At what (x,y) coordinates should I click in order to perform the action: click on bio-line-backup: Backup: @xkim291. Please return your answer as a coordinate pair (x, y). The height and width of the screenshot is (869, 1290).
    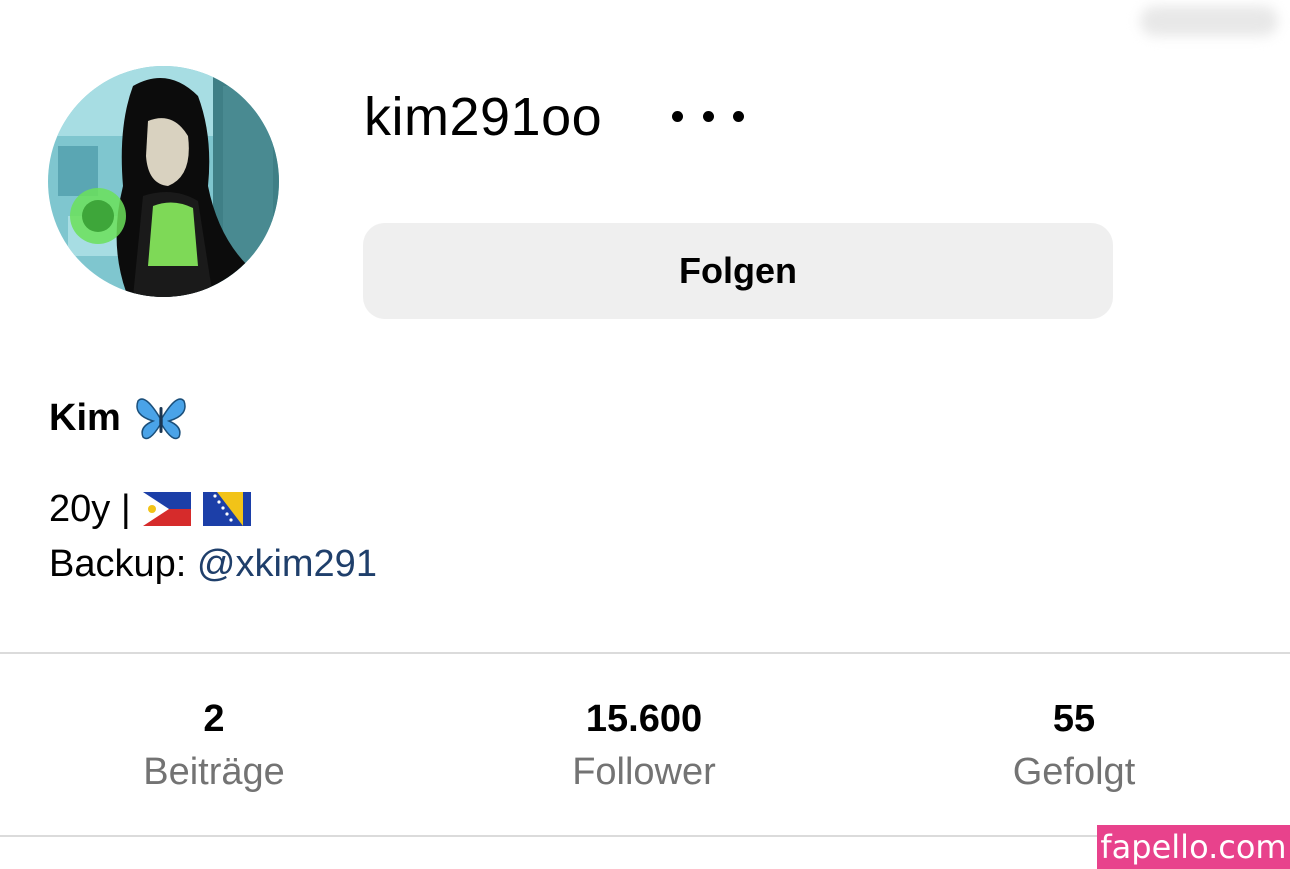
    Looking at the image, I should click on (213, 564).